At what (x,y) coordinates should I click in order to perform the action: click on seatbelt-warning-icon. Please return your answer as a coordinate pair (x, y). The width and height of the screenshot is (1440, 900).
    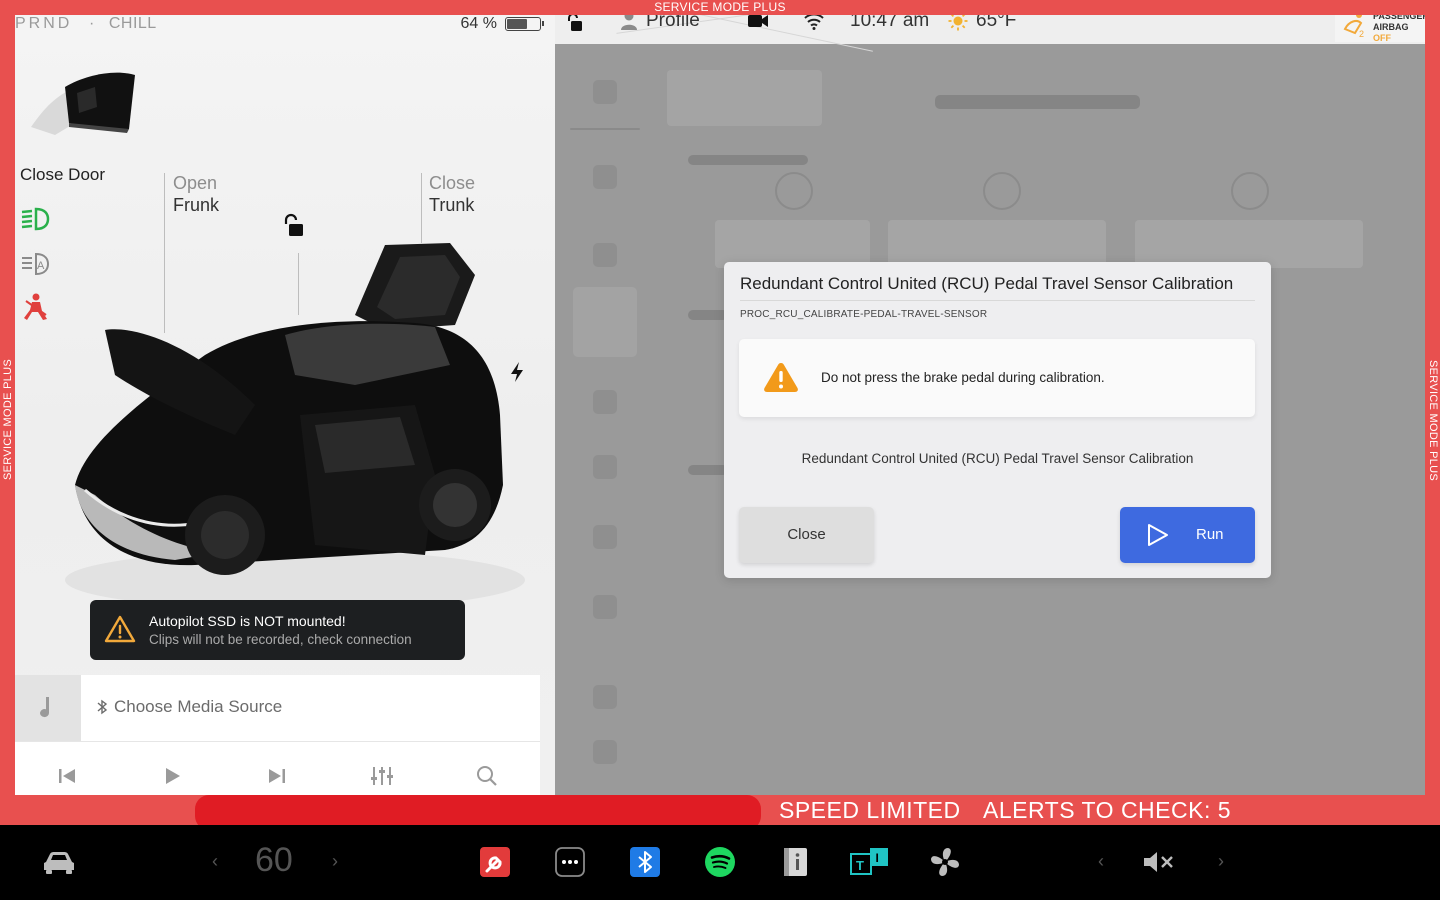
    Looking at the image, I should click on (35, 306).